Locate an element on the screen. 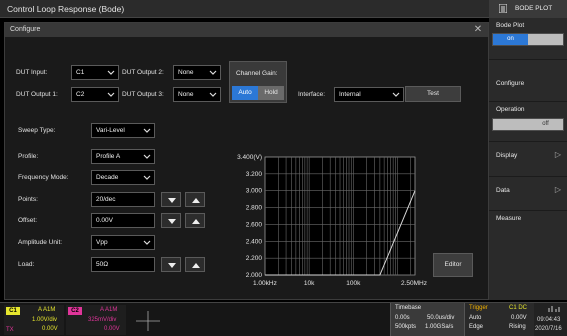 Image resolution: width=567 pixels, height=336 pixels. dut-output2-dropdown: None is located at coordinates (197, 72).